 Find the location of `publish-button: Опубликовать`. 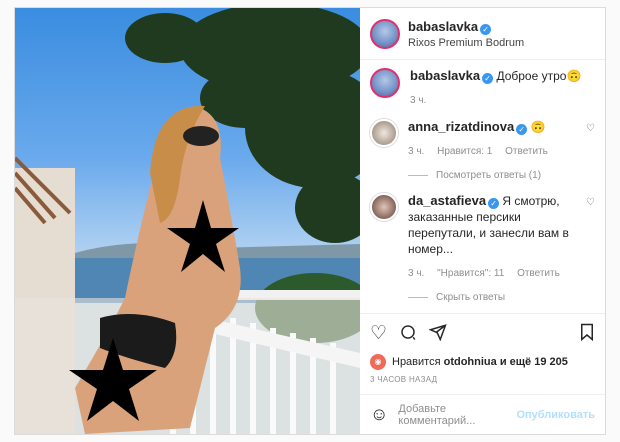

publish-button: Опубликовать is located at coordinates (555, 415).